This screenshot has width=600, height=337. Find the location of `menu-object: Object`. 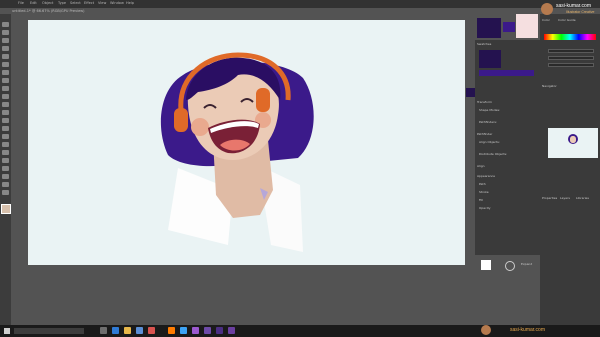

menu-object: Object is located at coordinates (47, 3).